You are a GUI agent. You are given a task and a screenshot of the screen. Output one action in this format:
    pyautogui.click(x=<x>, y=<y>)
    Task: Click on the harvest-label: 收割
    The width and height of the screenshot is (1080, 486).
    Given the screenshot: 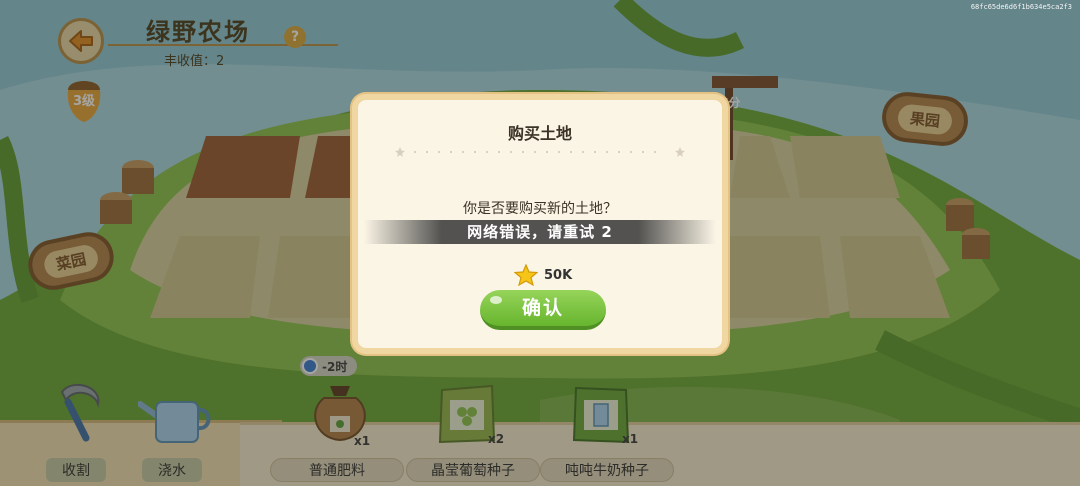 What is the action you would take?
    pyautogui.click(x=76, y=470)
    